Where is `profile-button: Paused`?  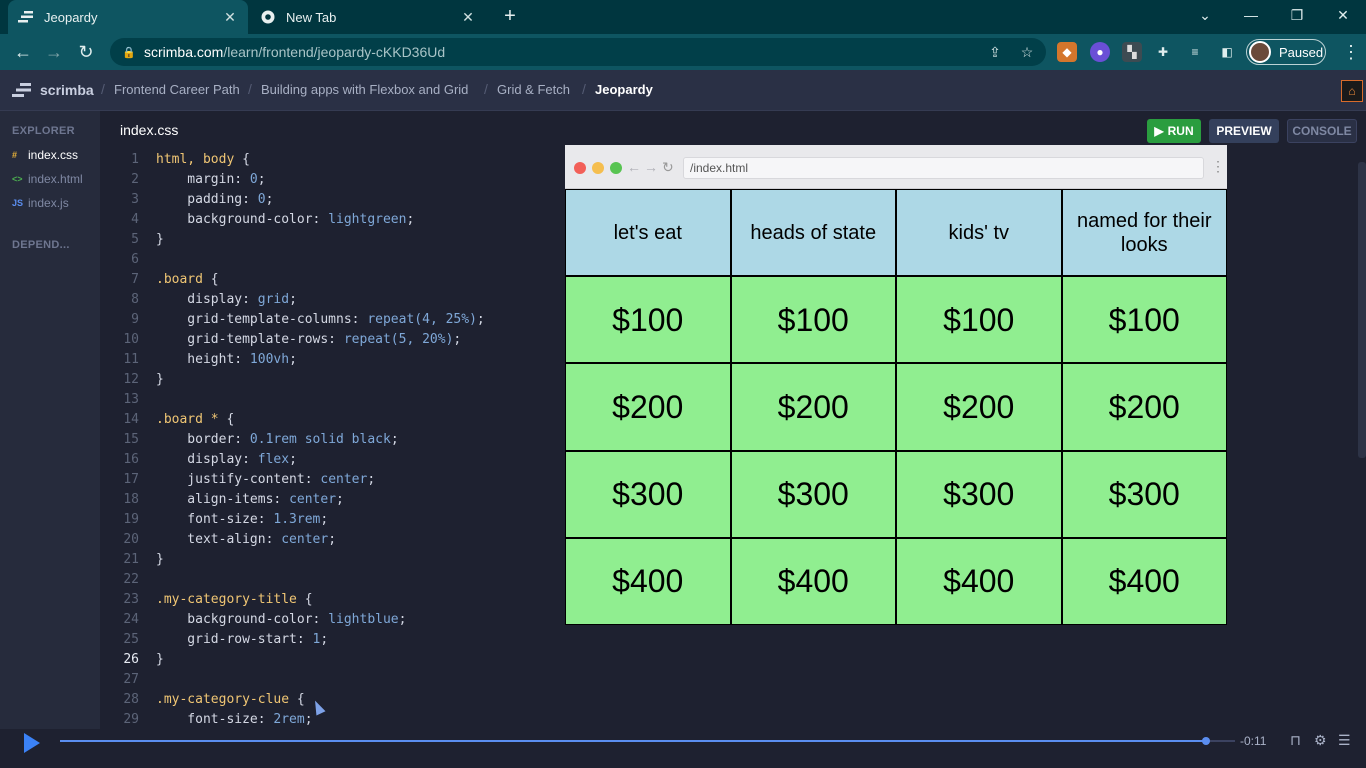 profile-button: Paused is located at coordinates (1286, 52).